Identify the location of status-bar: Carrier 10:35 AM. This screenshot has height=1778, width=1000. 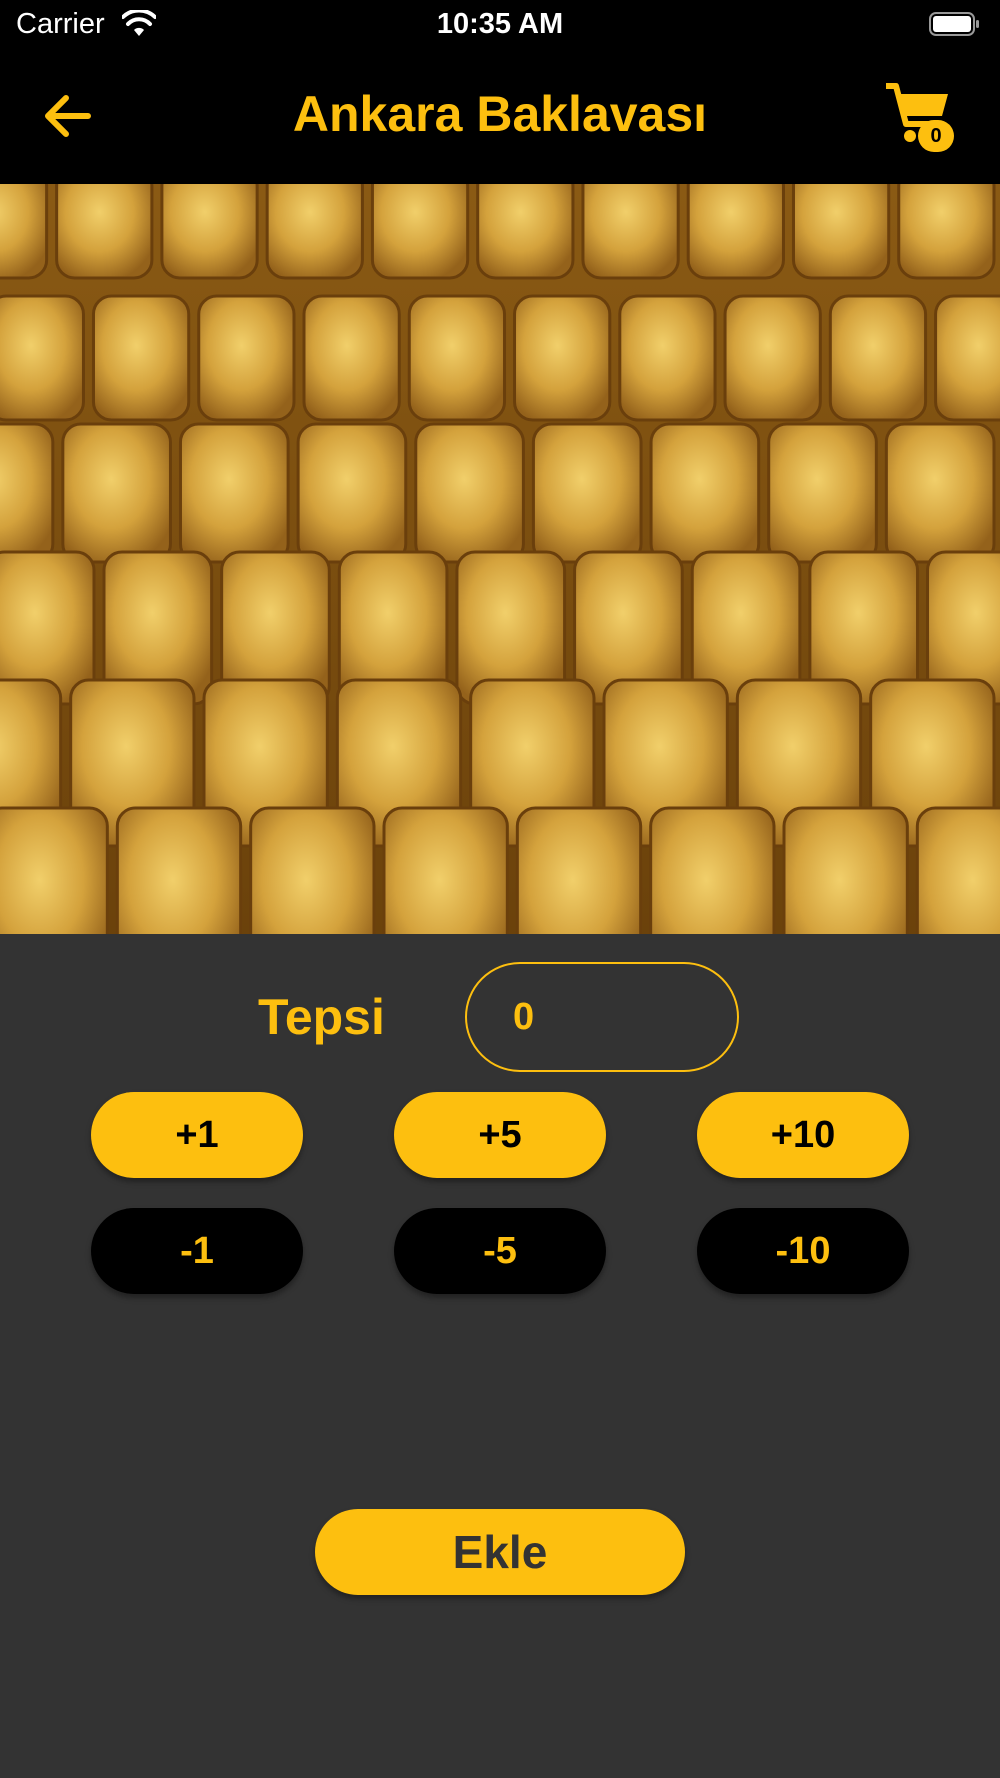
(500, 25).